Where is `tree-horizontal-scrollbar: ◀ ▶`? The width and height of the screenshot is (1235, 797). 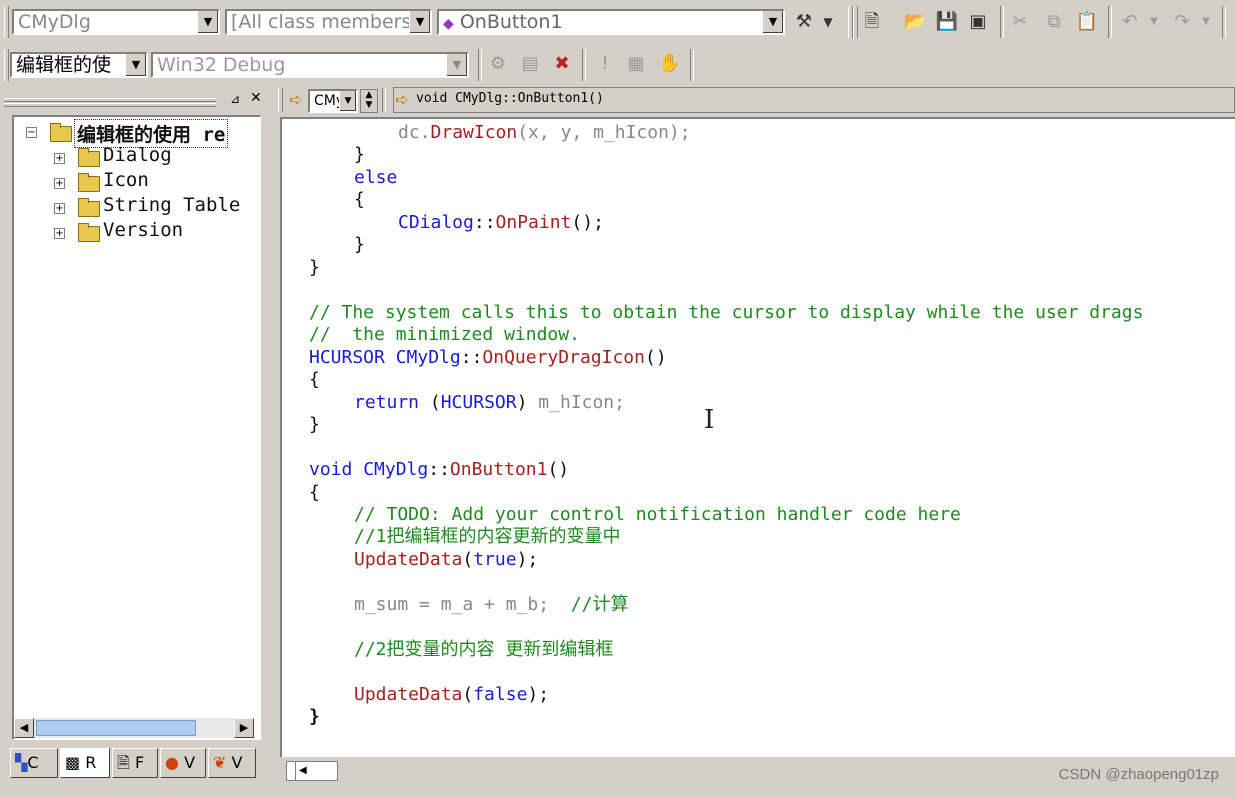 tree-horizontal-scrollbar: ◀ ▶ is located at coordinates (134, 728).